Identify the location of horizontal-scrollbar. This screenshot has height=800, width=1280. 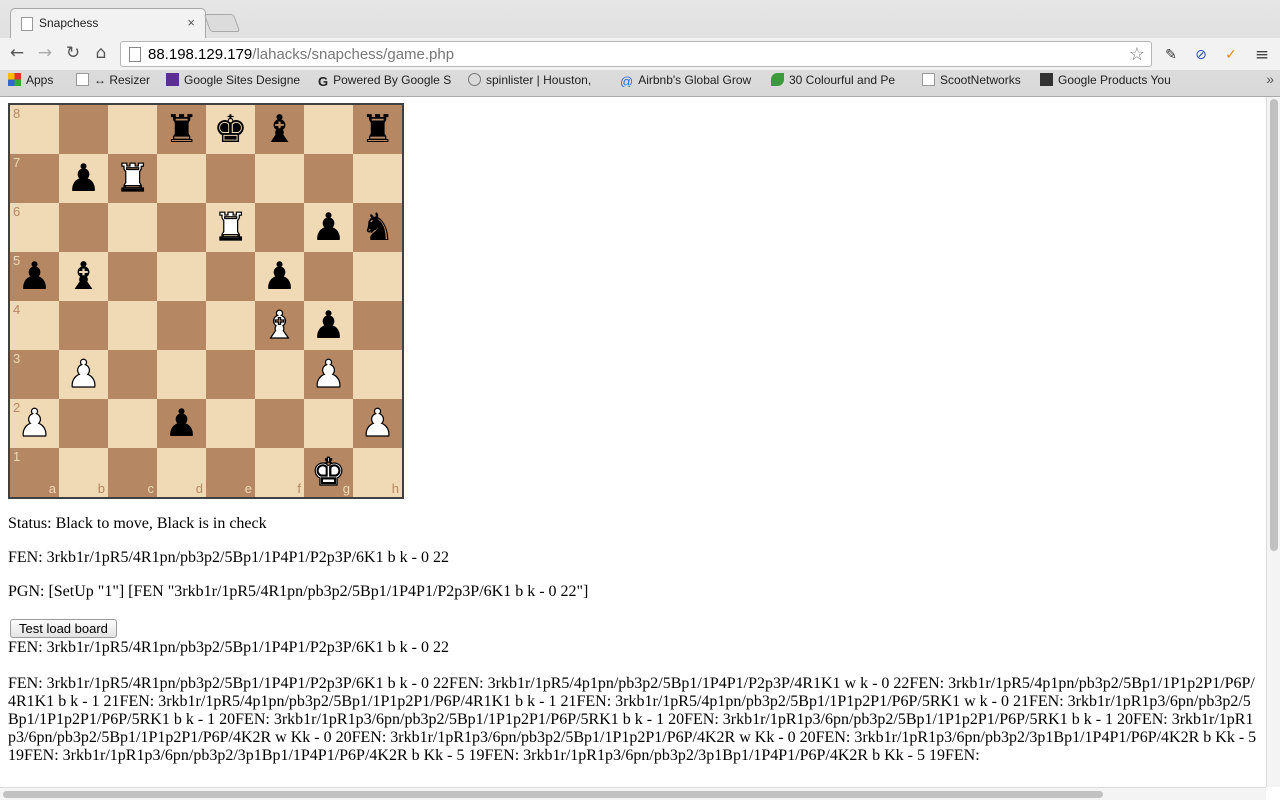
(633, 793).